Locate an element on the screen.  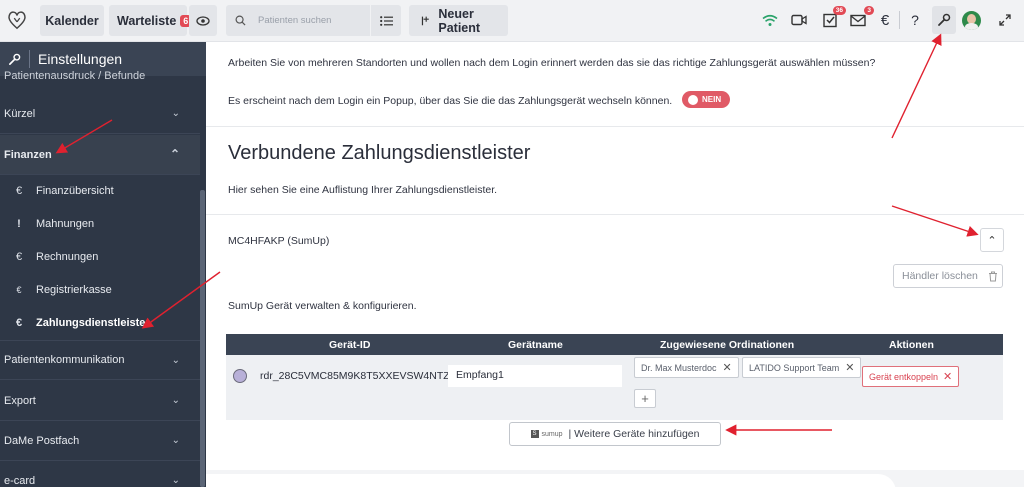
eye-icon is located at coordinates (203, 20).